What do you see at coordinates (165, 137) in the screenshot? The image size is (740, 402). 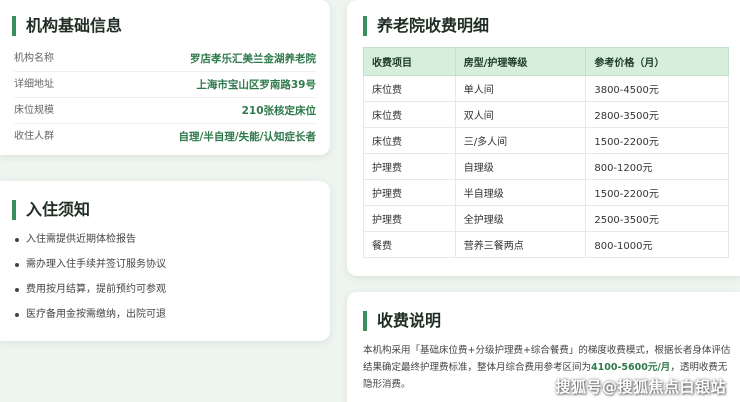 I see `info-row-residents: 收住人群 自理/半自理/失能/认知症长者` at bounding box center [165, 137].